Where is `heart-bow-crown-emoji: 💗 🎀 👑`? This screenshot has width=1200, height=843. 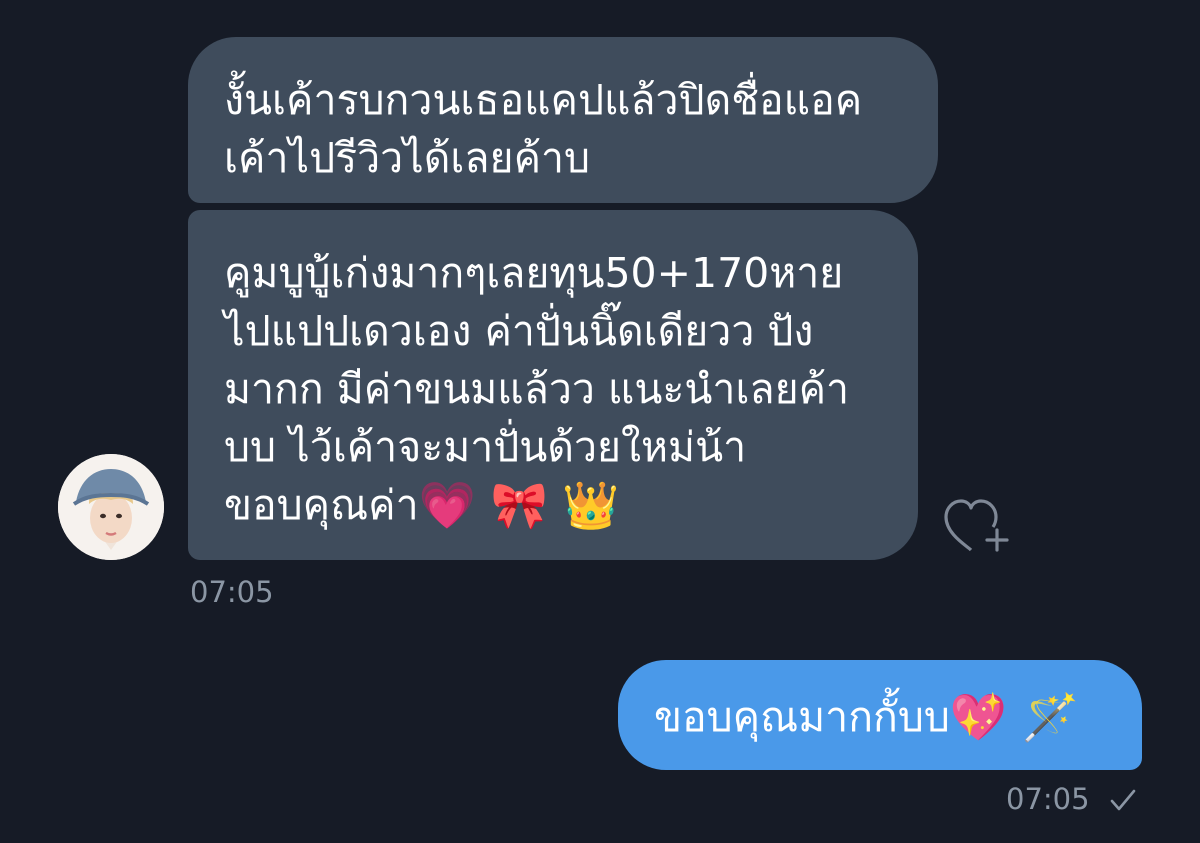 heart-bow-crown-emoji: 💗 🎀 👑 is located at coordinates (519, 505).